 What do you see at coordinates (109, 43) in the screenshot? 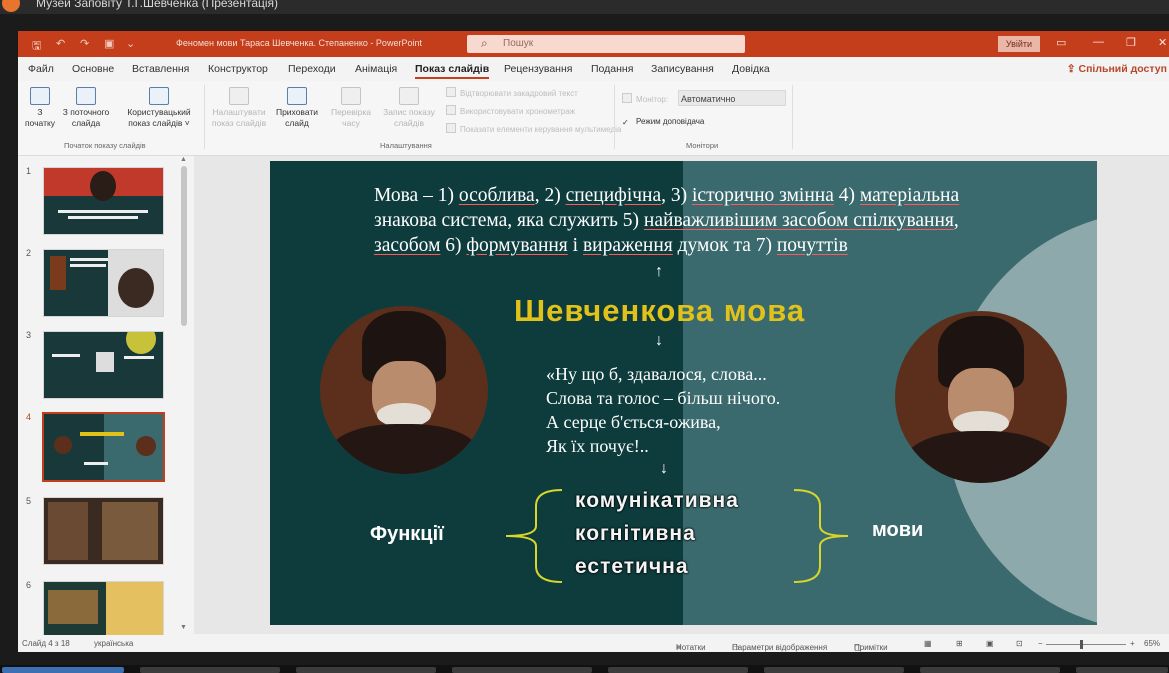
I see `present-icon: ▣` at bounding box center [109, 43].